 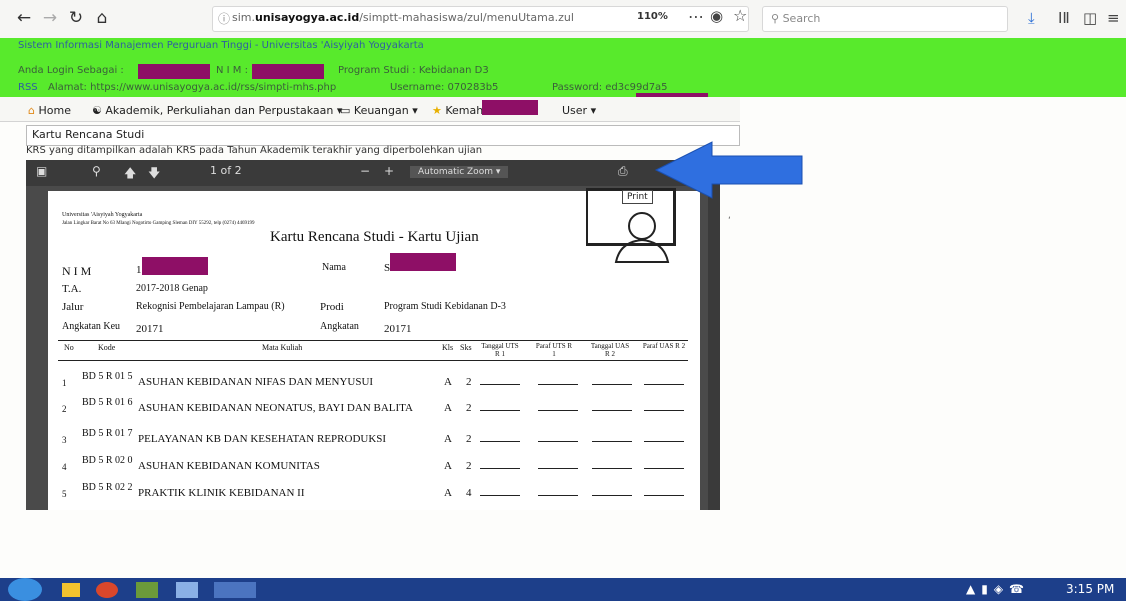 I want to click on site-info-icon: ⓘ, so click(x=224, y=18).